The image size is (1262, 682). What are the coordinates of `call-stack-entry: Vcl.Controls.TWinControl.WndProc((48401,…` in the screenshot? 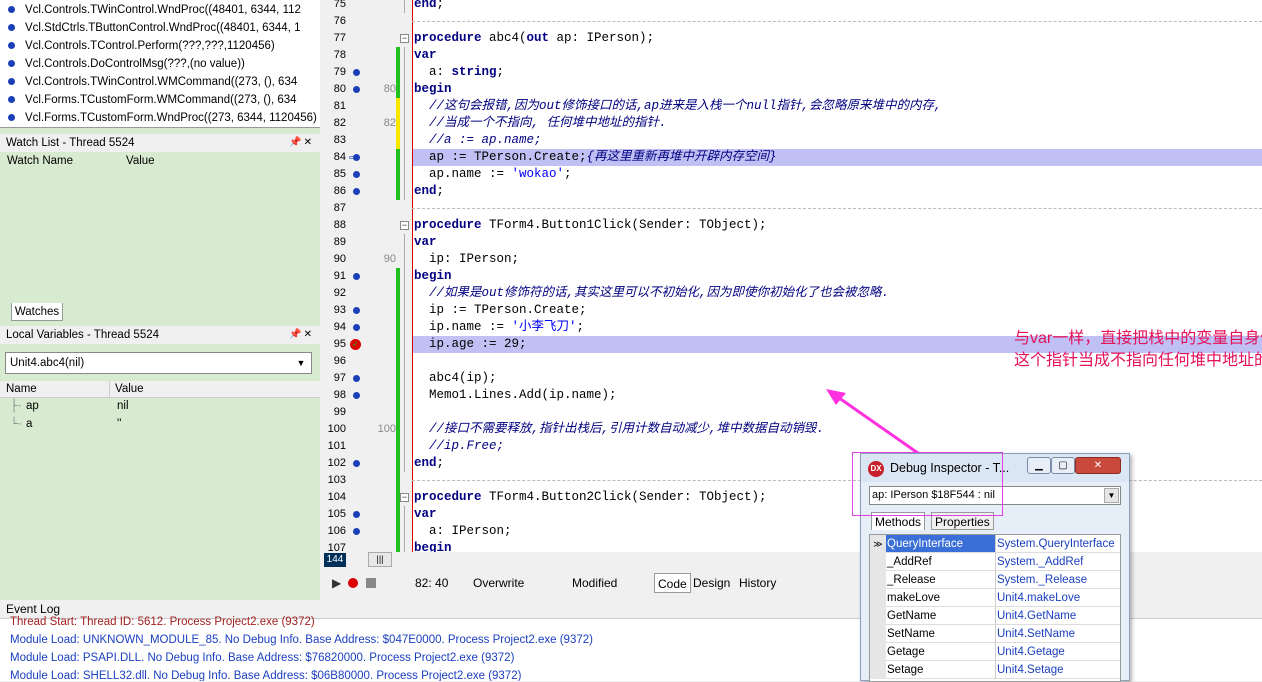 It's located at (163, 10).